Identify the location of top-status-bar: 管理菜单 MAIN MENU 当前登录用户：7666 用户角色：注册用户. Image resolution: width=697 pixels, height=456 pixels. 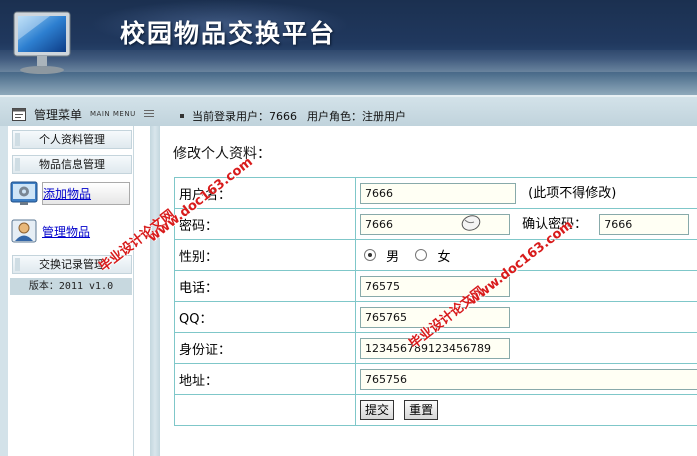
(348, 110).